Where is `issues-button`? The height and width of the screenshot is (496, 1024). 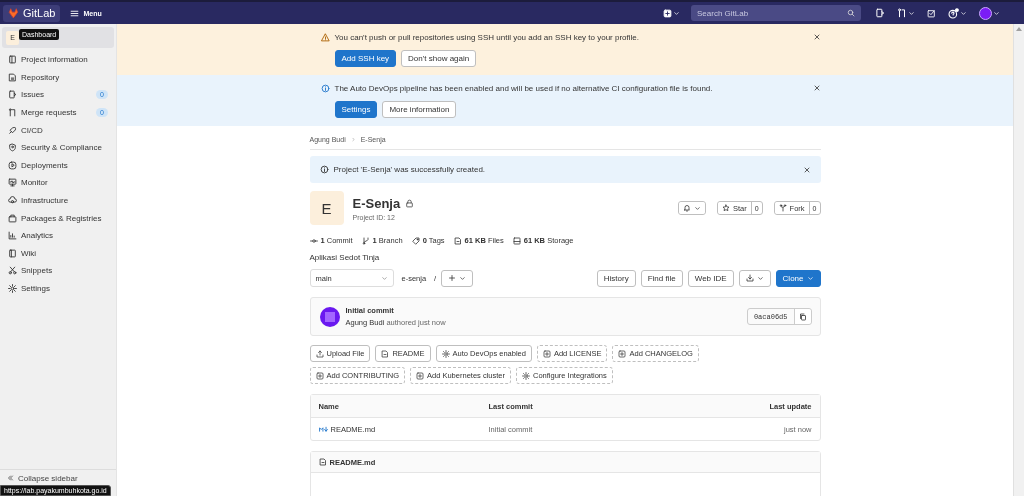
issues-button is located at coordinates (880, 13).